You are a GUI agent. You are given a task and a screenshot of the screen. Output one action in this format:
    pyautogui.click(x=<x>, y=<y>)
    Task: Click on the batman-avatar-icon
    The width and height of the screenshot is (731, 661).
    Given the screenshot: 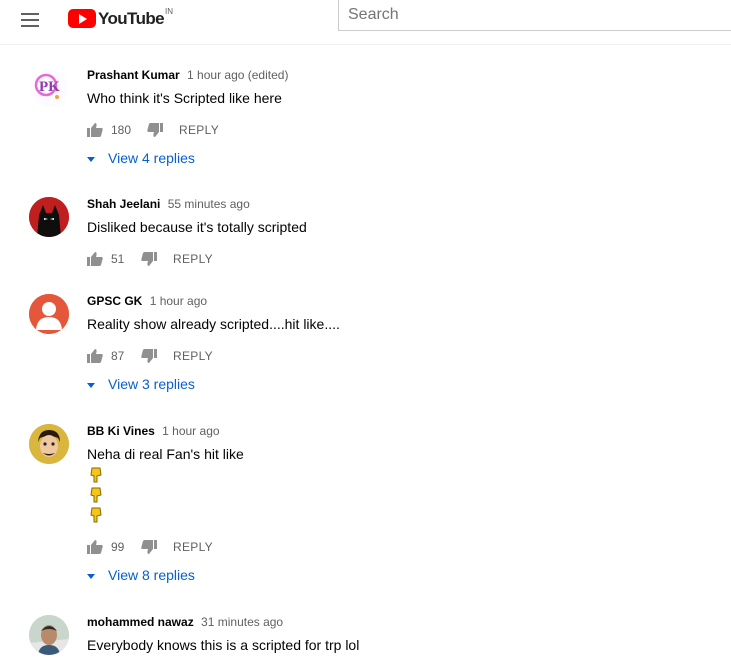 What is the action you would take?
    pyautogui.click(x=49, y=217)
    